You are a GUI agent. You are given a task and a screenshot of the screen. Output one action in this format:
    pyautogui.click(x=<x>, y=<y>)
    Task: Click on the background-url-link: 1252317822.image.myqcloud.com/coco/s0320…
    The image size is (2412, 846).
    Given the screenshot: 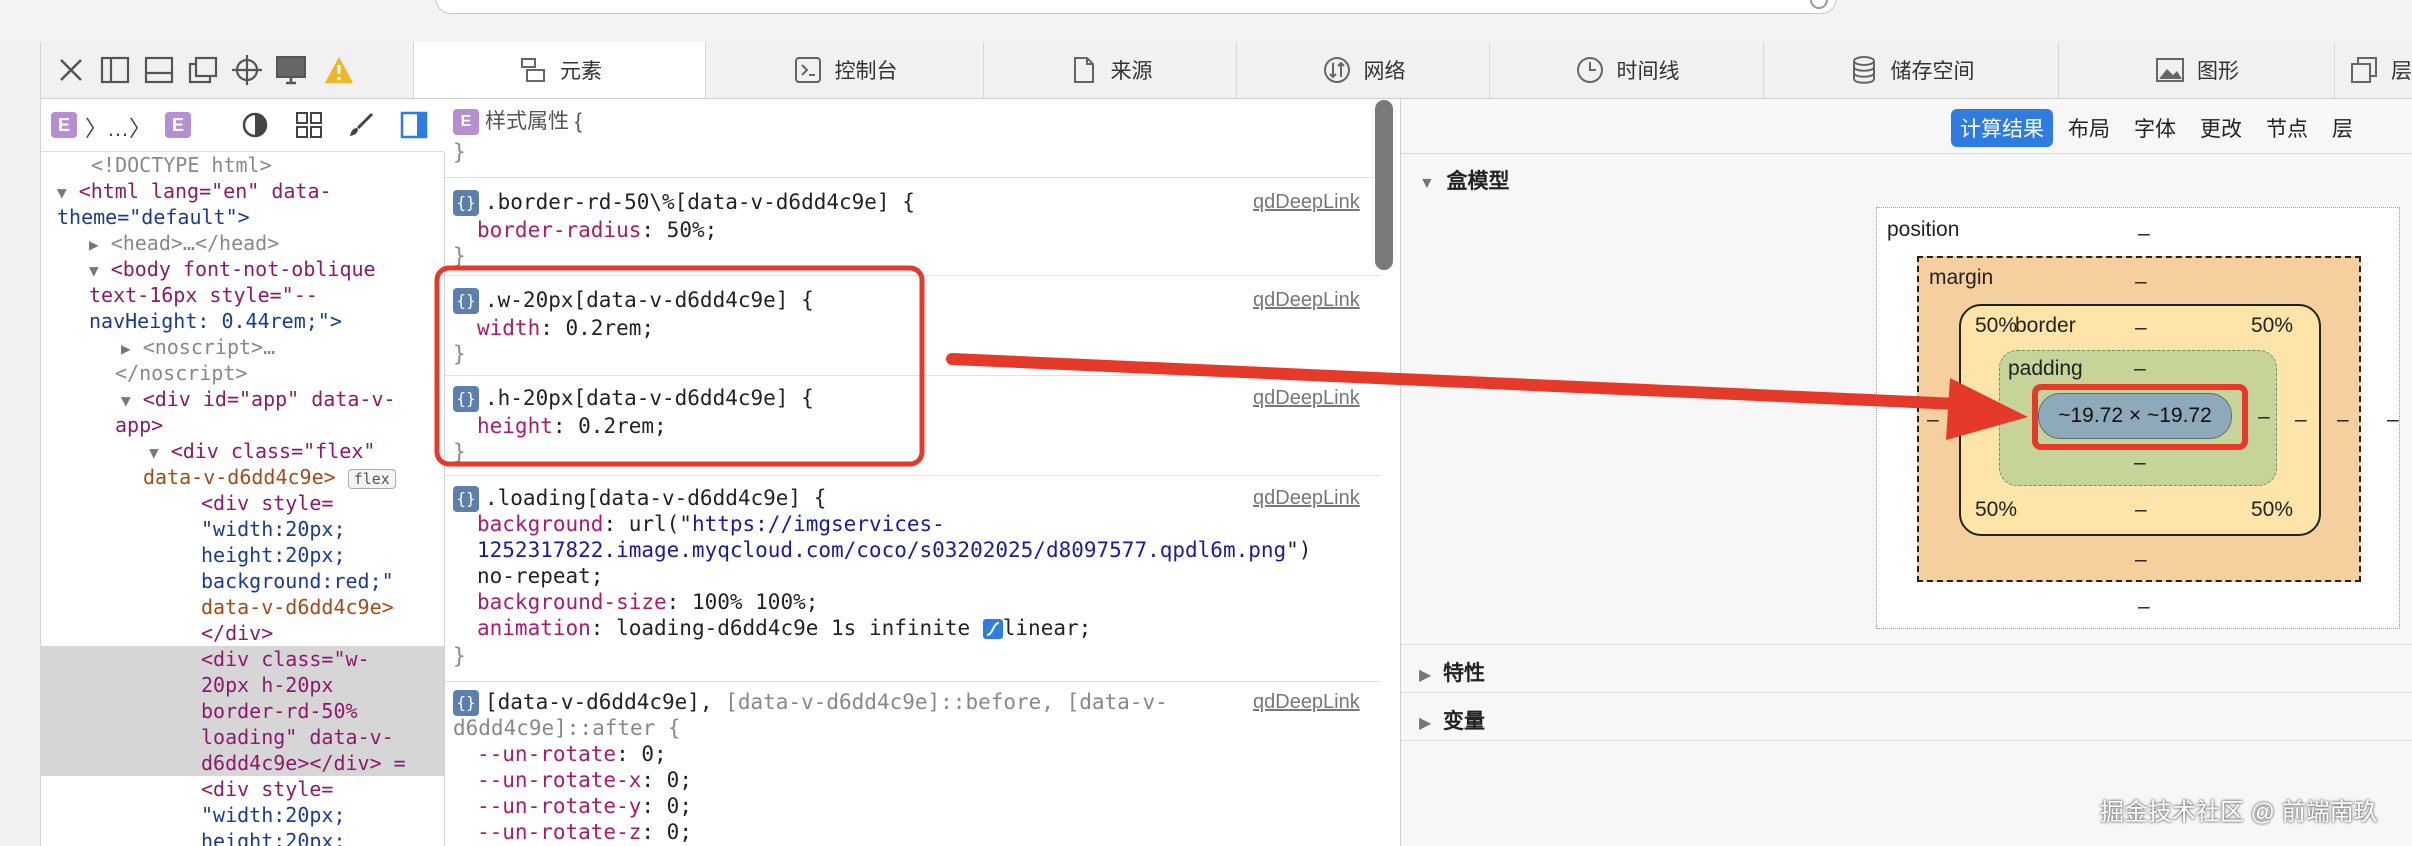 What is the action you would take?
    pyautogui.click(x=881, y=550)
    